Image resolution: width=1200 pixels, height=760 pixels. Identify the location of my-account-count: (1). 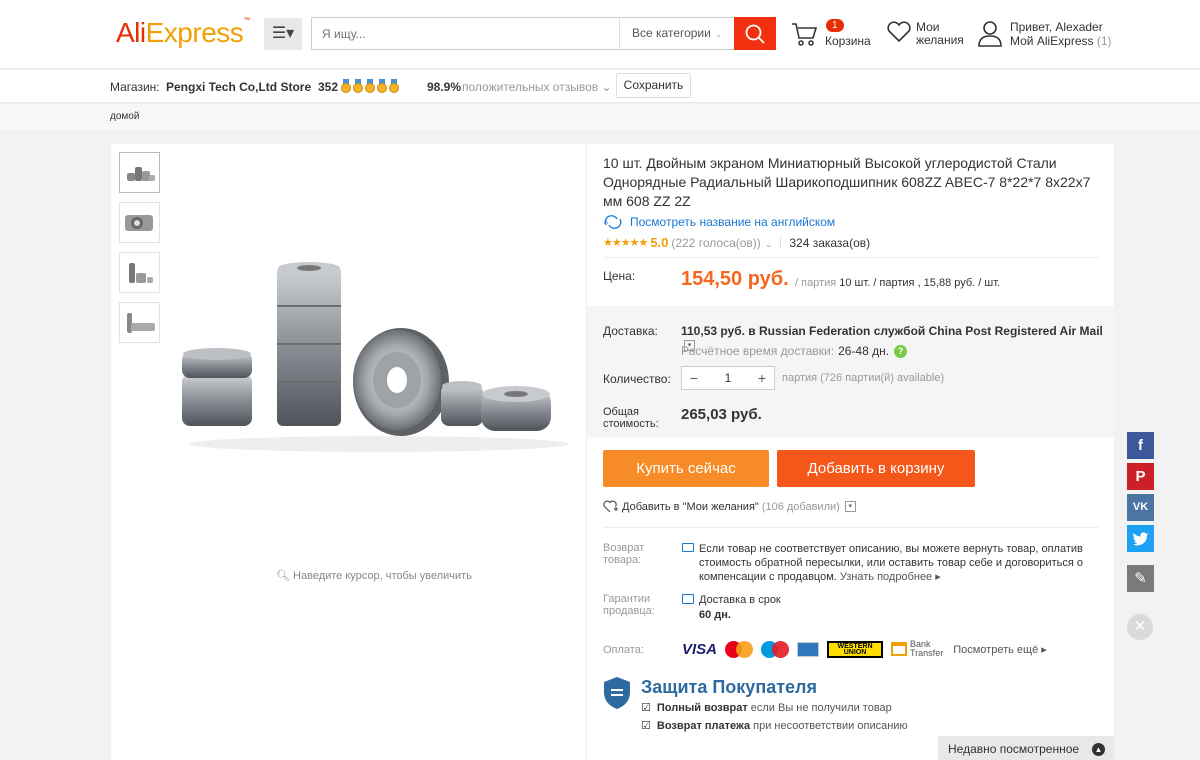
(1104, 41).